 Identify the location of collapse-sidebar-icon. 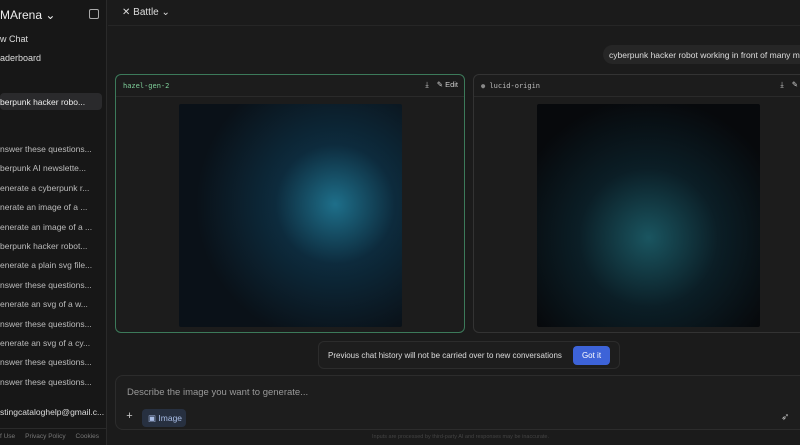
(94, 14).